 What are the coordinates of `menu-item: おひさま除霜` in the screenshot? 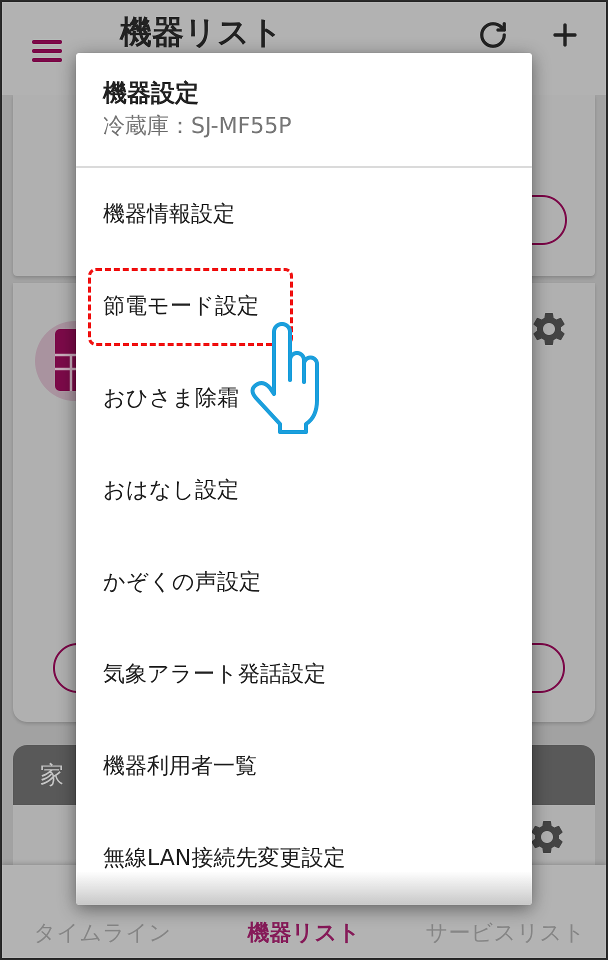 It's located at (304, 398).